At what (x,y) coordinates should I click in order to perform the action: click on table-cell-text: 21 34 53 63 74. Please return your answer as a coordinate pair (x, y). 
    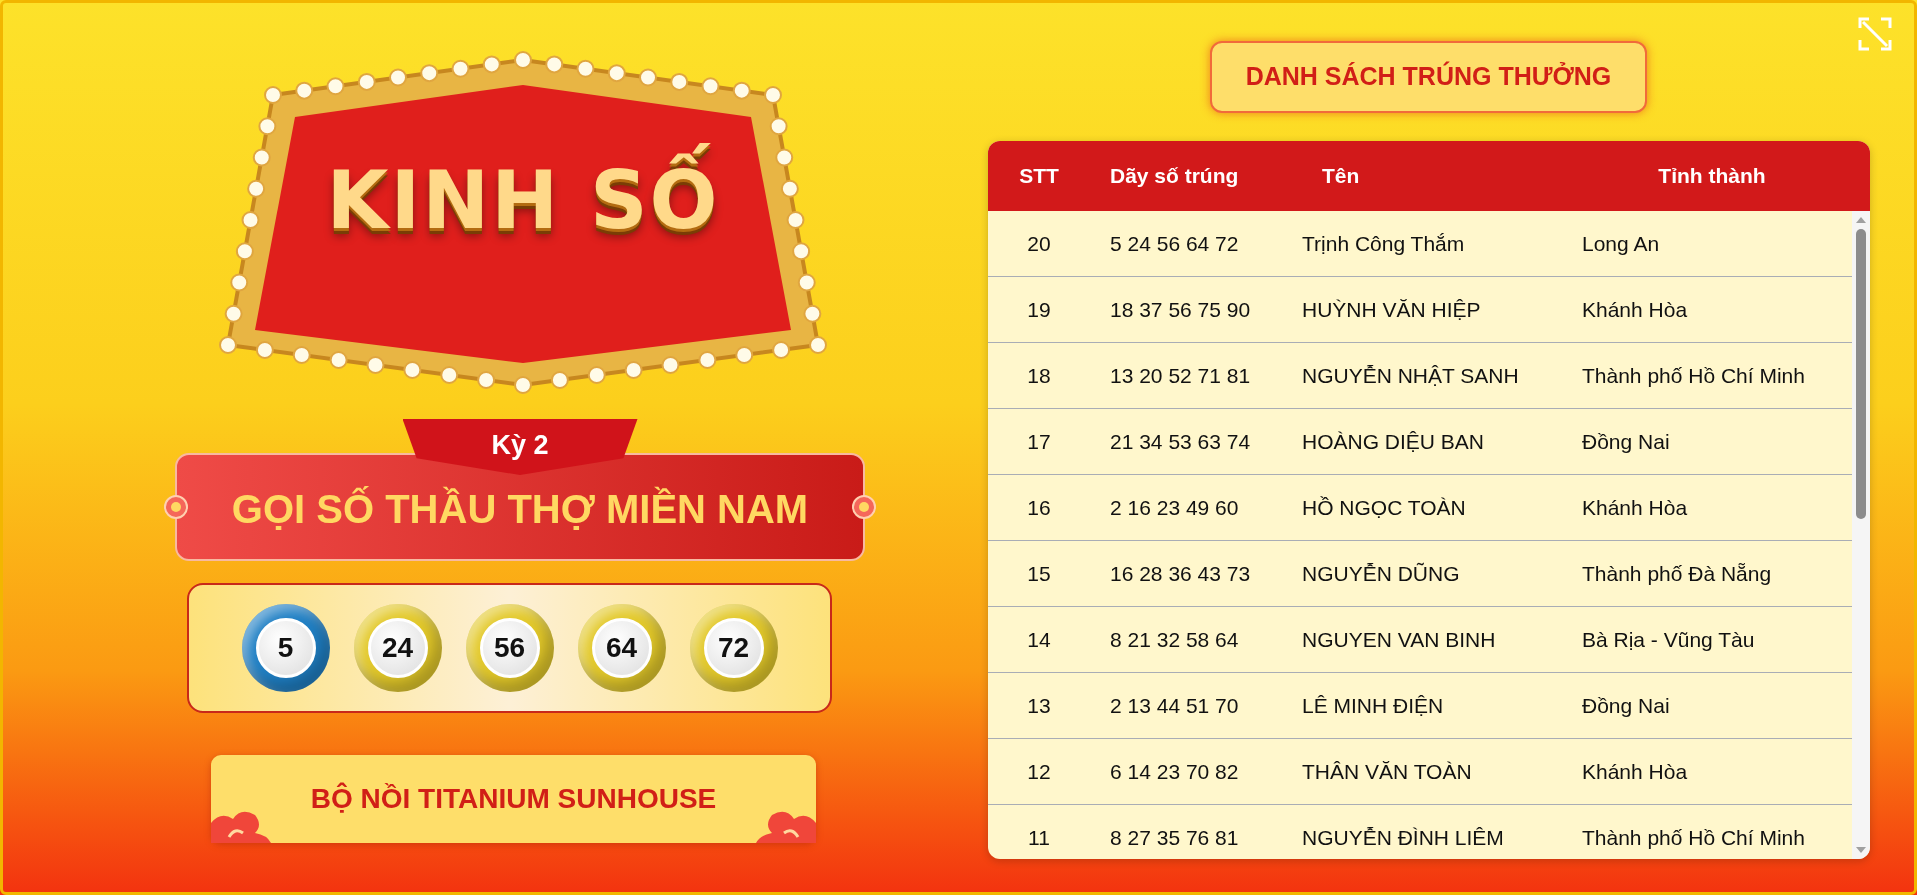
    Looking at the image, I should click on (1180, 441).